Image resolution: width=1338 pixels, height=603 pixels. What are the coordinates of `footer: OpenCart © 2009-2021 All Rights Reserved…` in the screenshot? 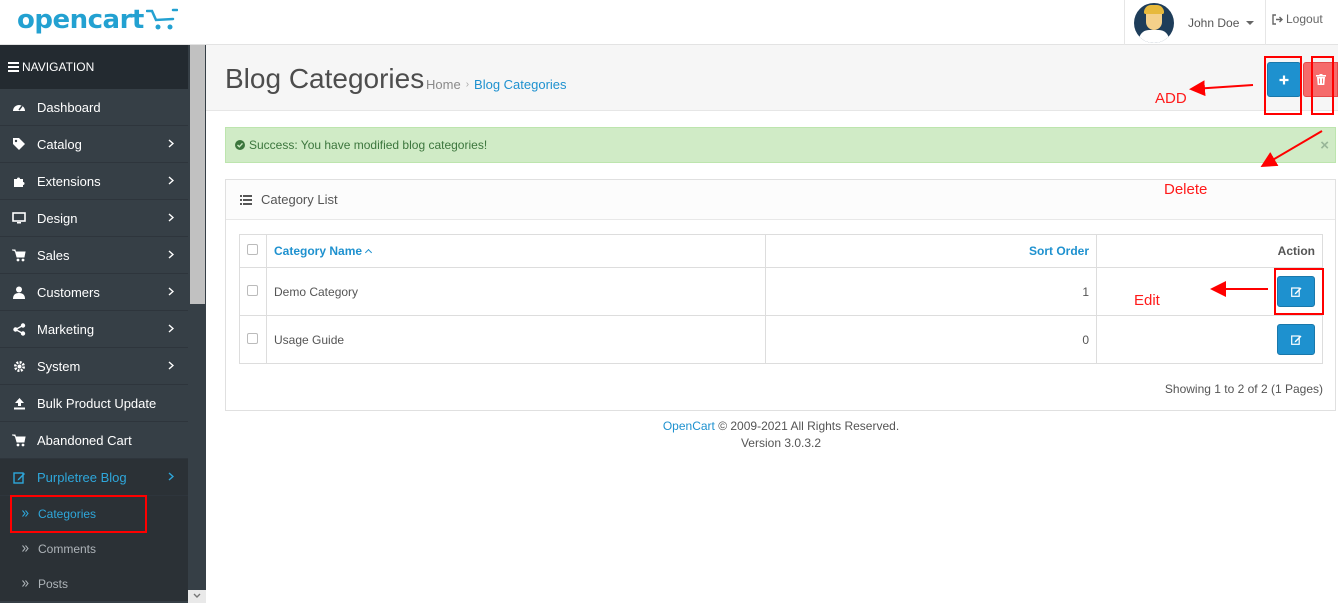 It's located at (772, 435).